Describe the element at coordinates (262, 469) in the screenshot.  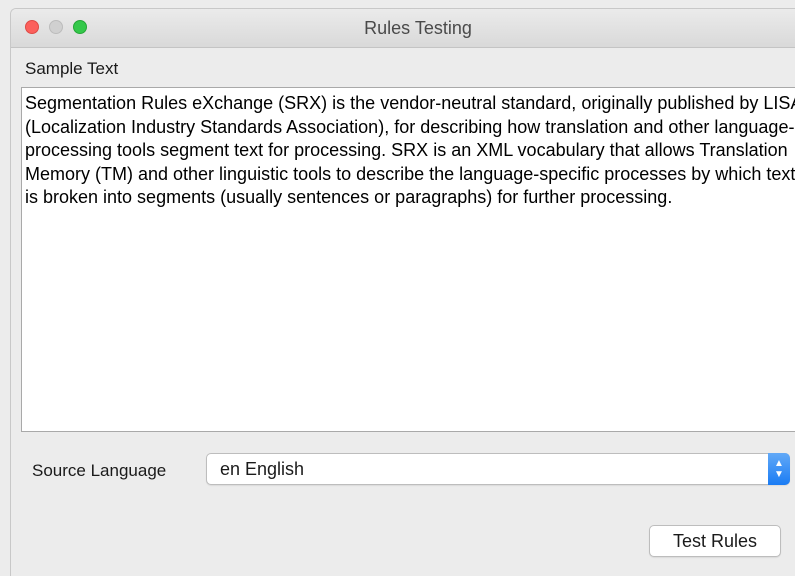
I see `source-language-value: en English` at that location.